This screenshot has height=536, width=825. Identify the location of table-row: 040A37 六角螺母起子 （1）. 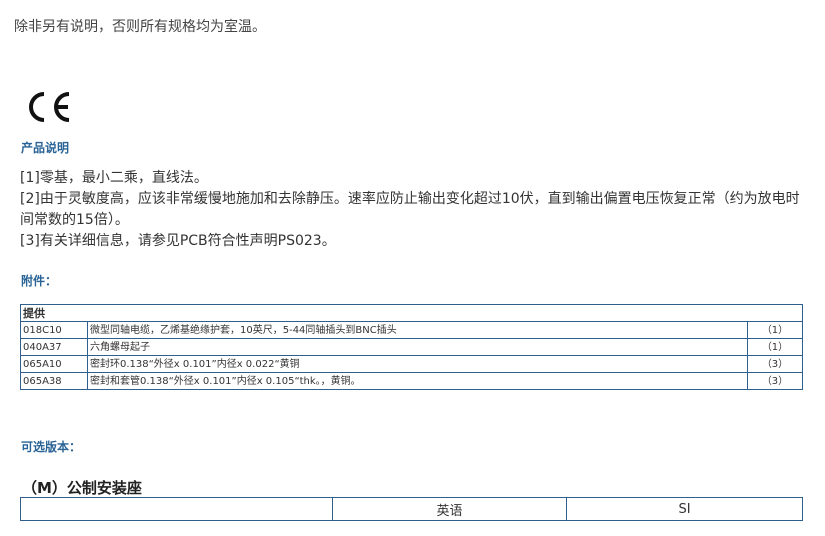
(411, 347).